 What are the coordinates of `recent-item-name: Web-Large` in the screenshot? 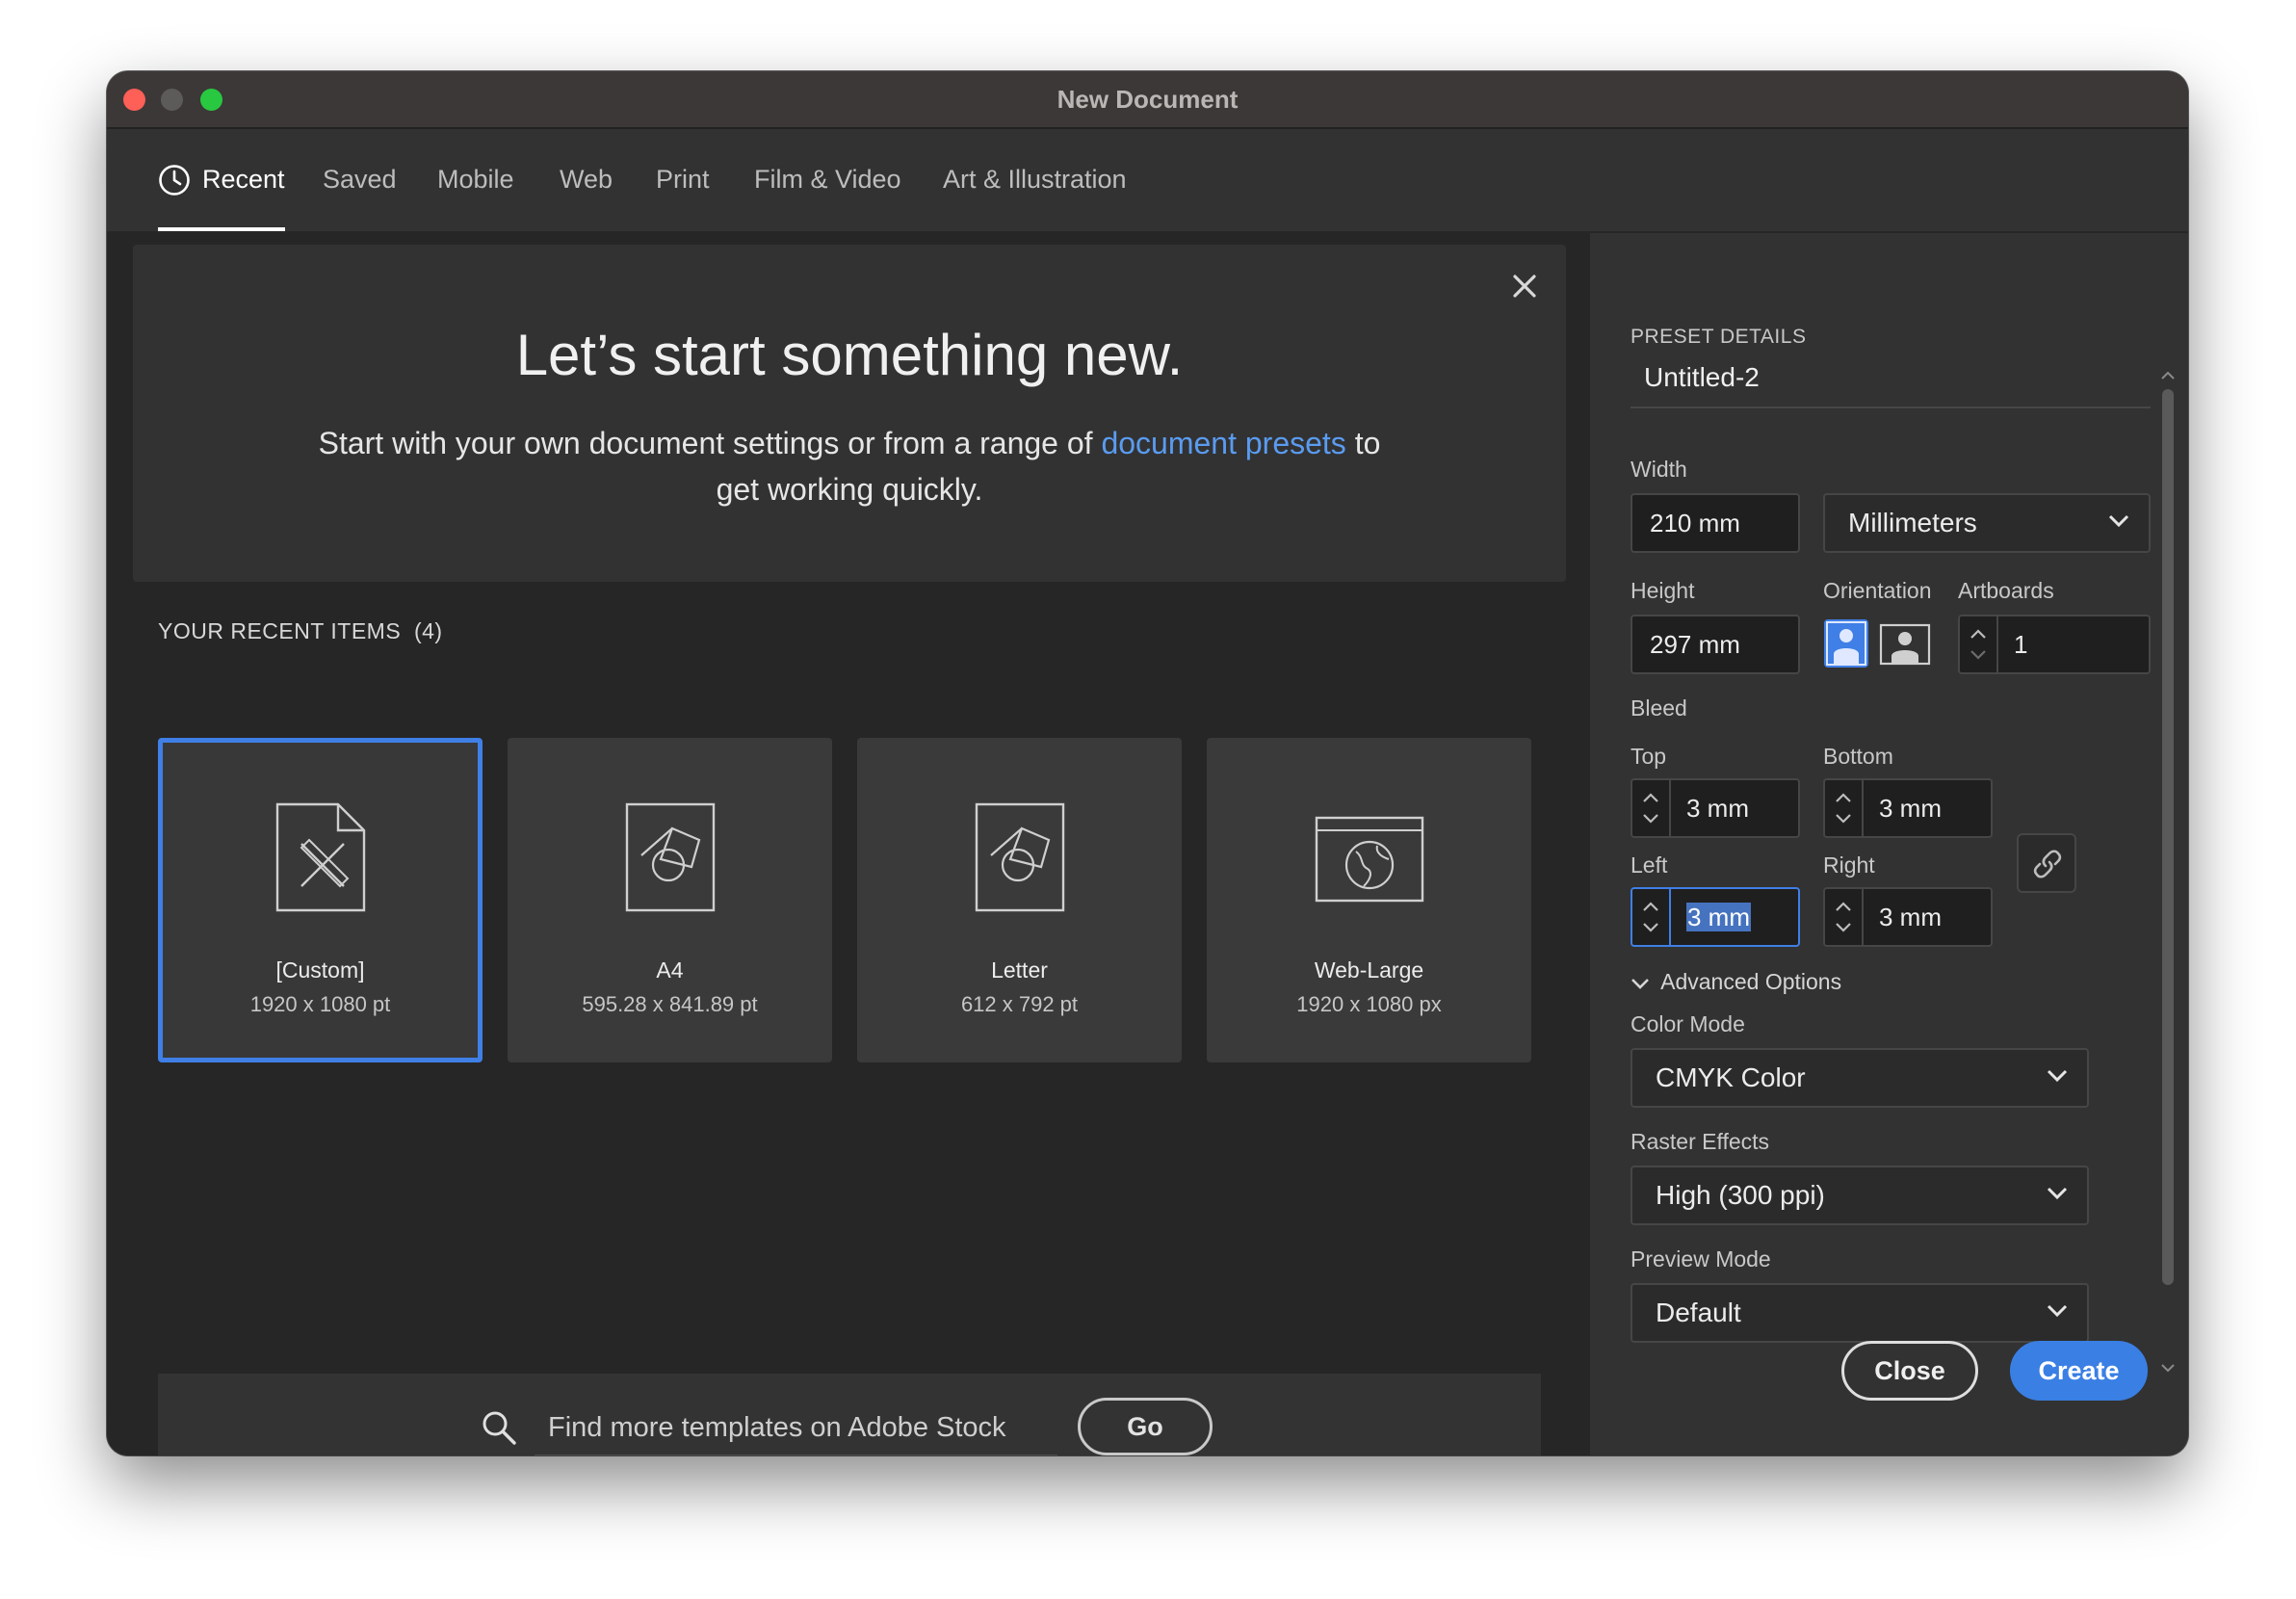 It's located at (1369, 970).